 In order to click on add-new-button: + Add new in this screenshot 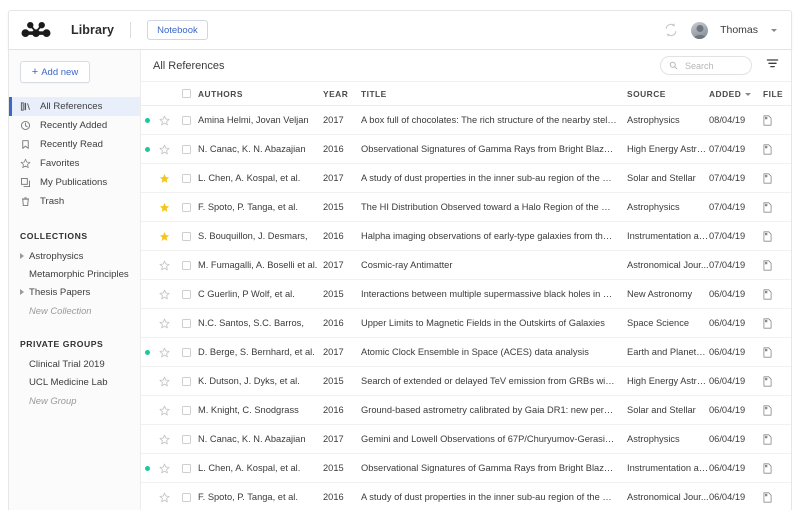, I will do `click(55, 72)`.